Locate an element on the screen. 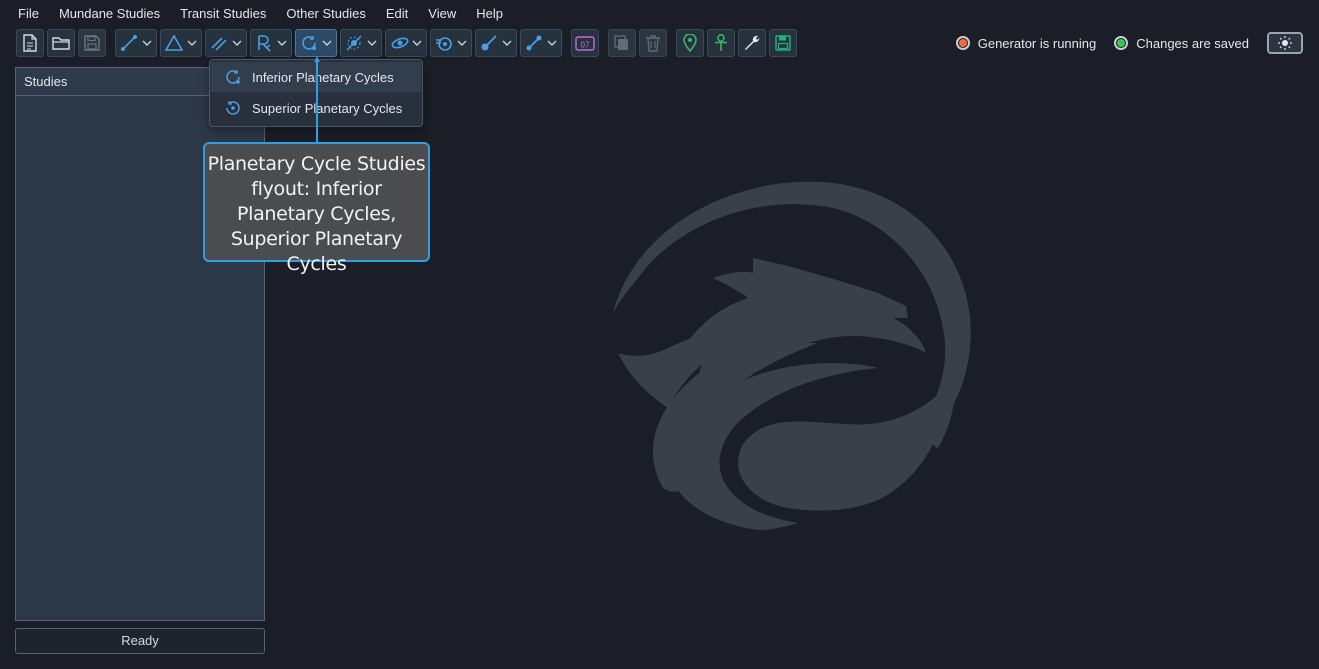 The image size is (1319, 669). inferior-cycle-icon is located at coordinates (233, 77).